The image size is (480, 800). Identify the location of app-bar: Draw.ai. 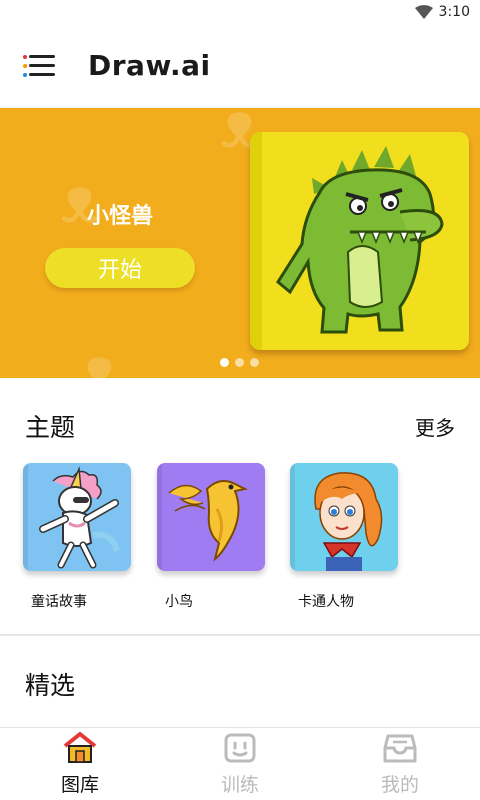
(240, 66).